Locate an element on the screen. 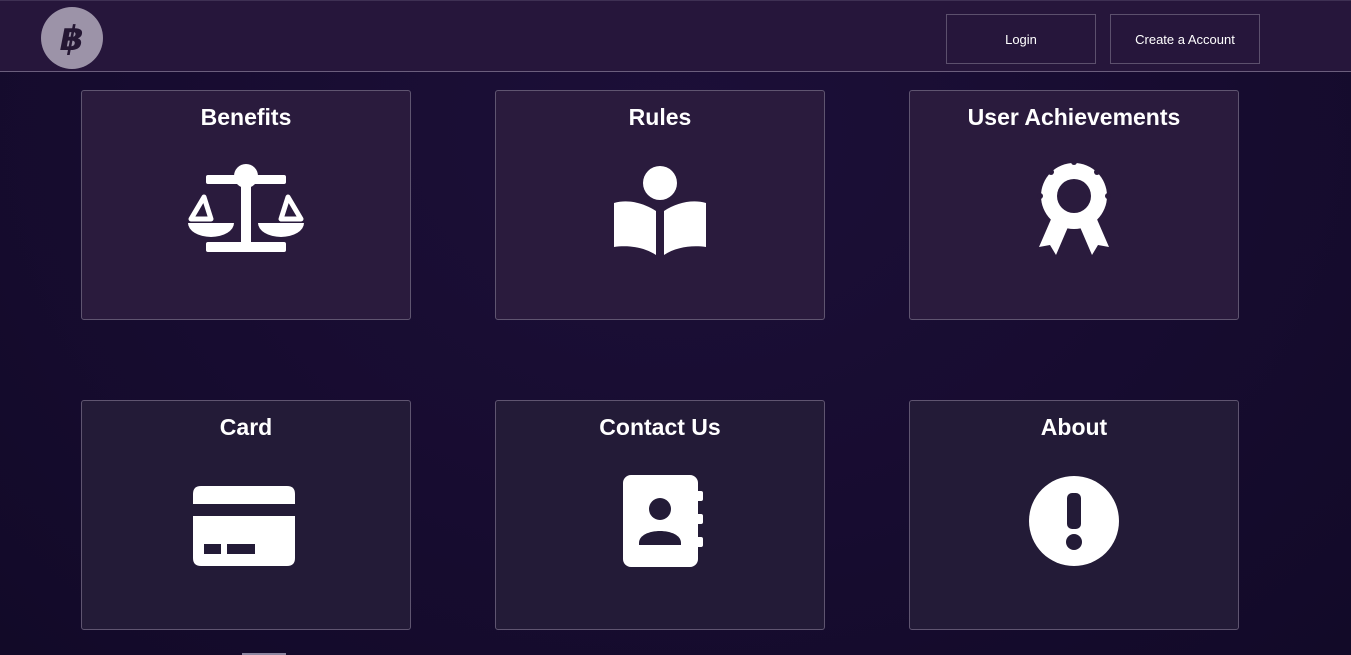 The image size is (1351, 655). login-button: Login is located at coordinates (1021, 39).